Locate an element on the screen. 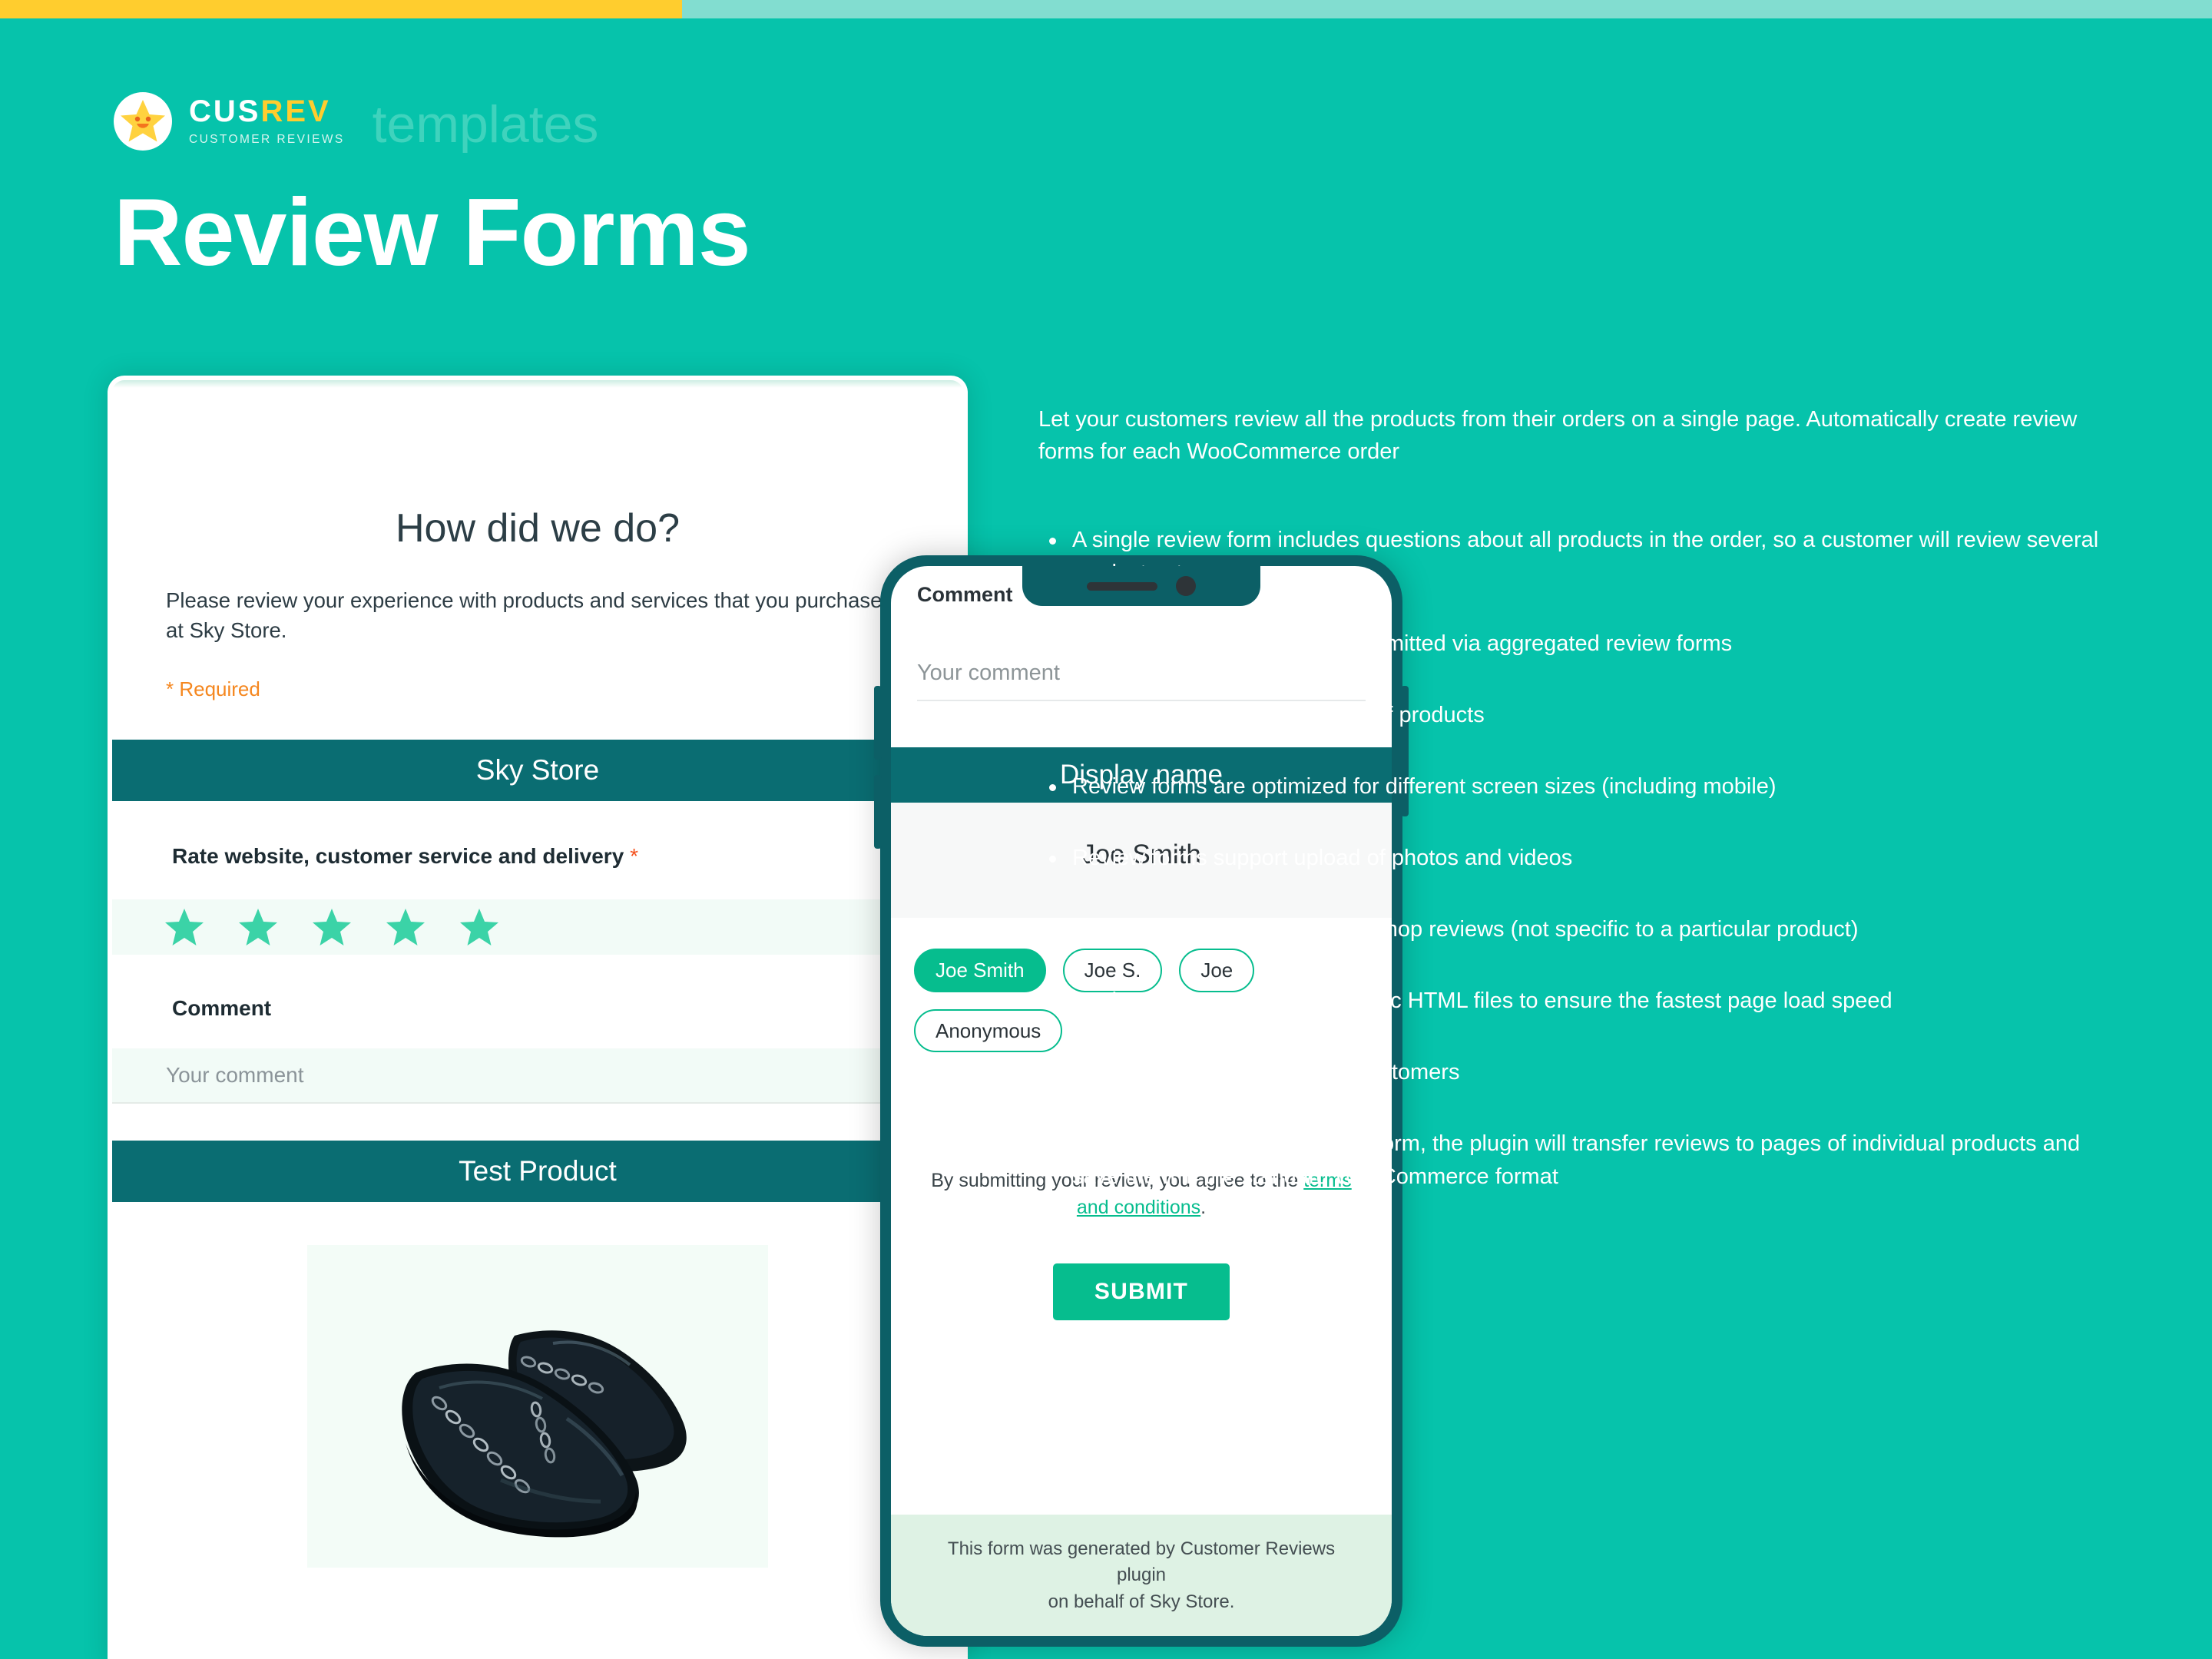 Image resolution: width=2212 pixels, height=1659 pixels. section-band-sky-store: Sky Store is located at coordinates (537, 771).